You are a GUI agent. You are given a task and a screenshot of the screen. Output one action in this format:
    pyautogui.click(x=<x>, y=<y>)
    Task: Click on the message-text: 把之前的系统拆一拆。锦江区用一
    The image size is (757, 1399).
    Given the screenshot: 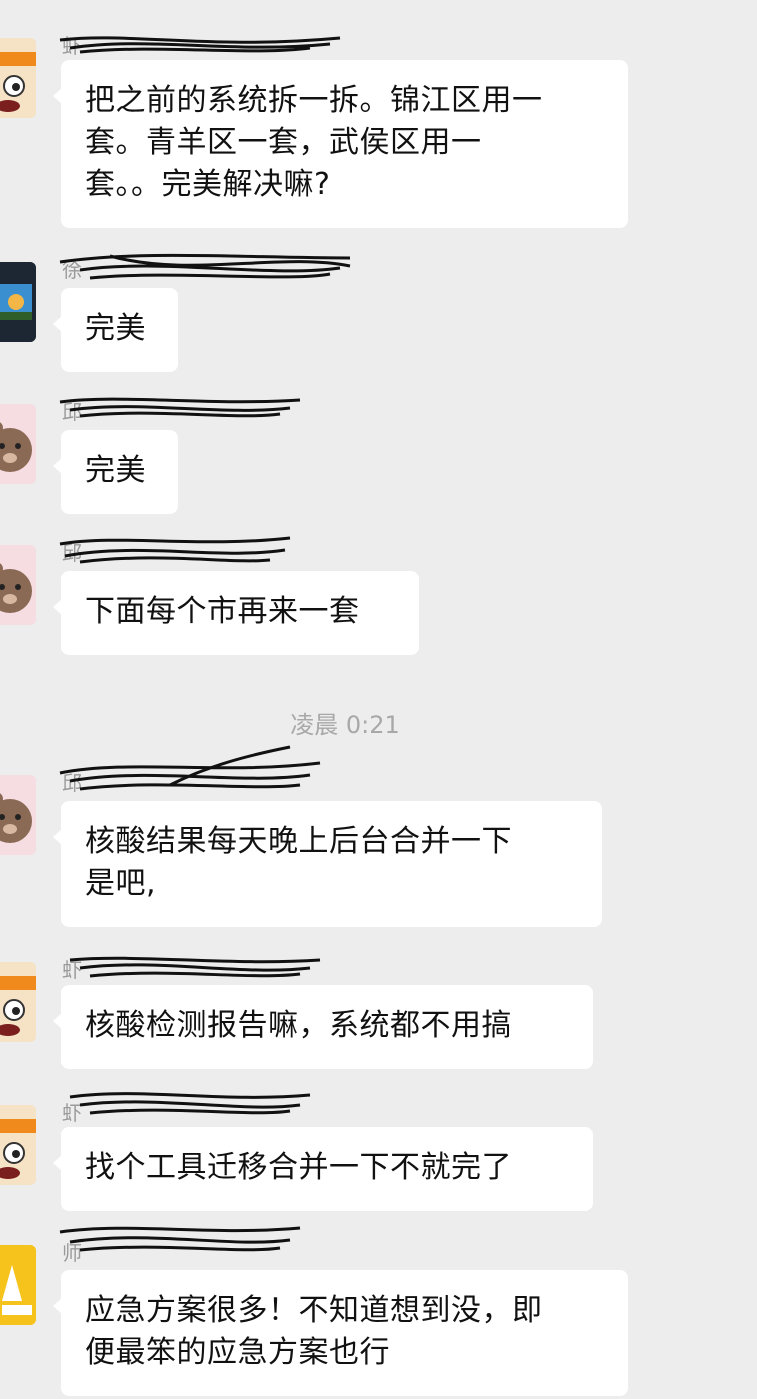 What is the action you would take?
    pyautogui.click(x=314, y=100)
    